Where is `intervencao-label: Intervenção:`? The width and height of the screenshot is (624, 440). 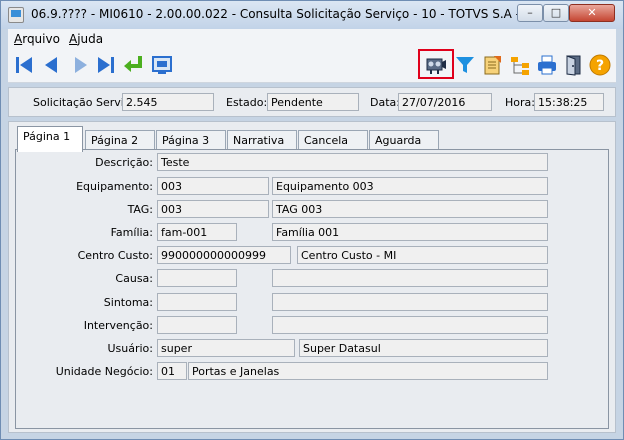 intervencao-label: Intervenção: is located at coordinates (118, 325).